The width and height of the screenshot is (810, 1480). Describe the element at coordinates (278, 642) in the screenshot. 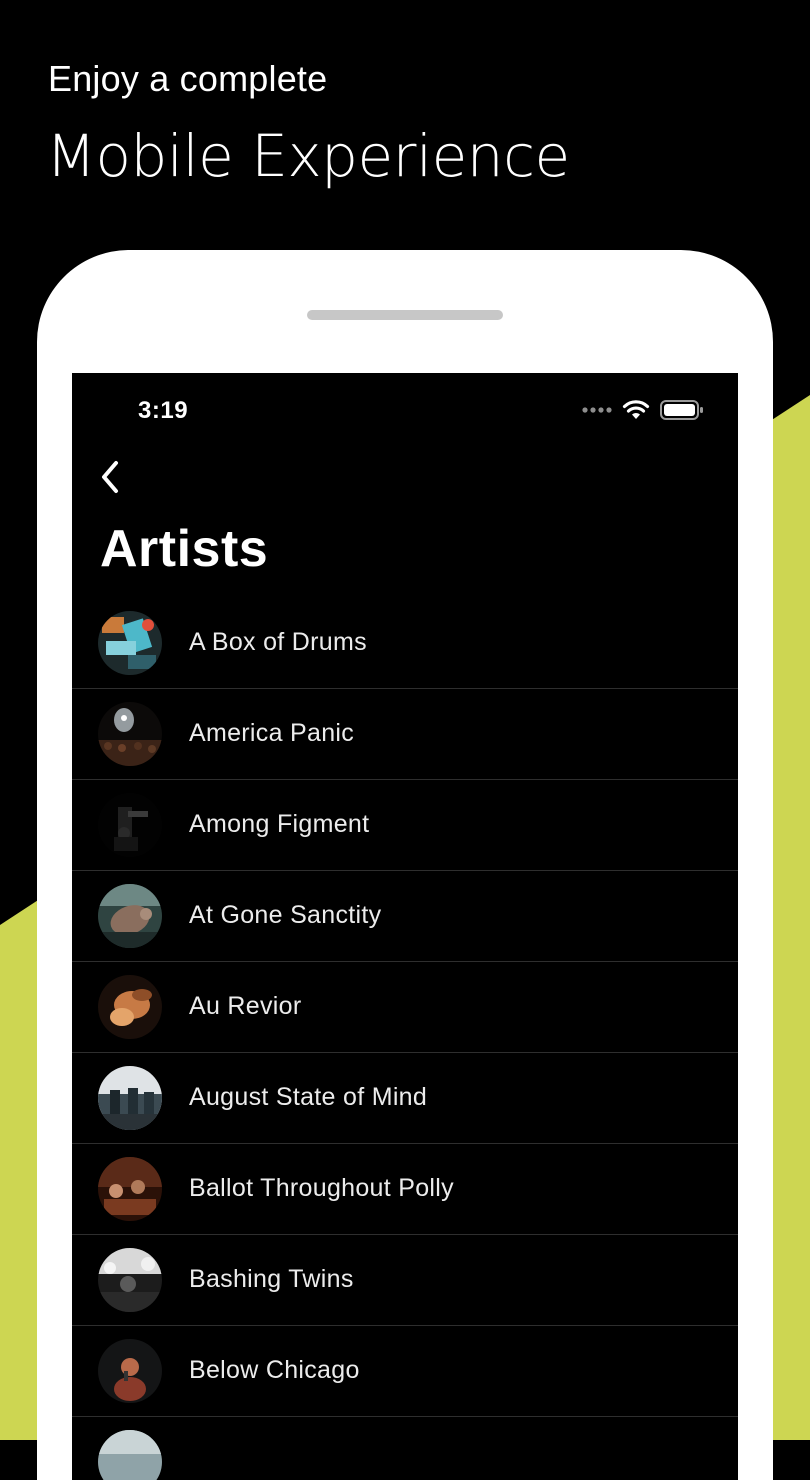

I see `artist-name: A Box of Drums` at that location.